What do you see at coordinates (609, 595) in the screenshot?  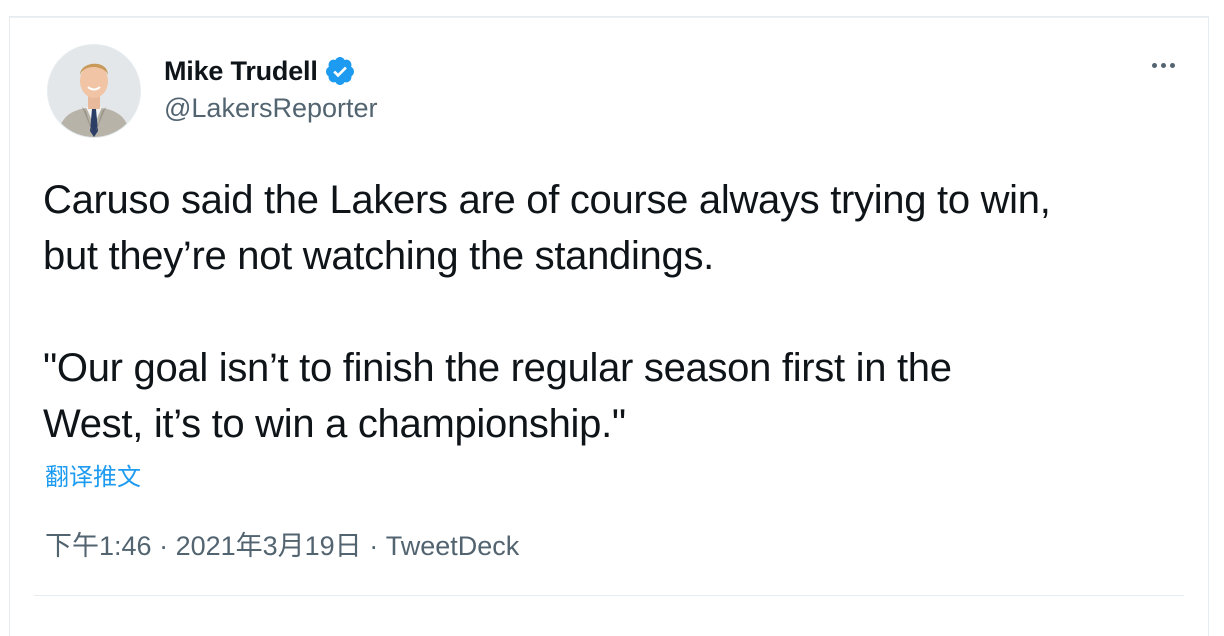 I see `bottom-divider` at bounding box center [609, 595].